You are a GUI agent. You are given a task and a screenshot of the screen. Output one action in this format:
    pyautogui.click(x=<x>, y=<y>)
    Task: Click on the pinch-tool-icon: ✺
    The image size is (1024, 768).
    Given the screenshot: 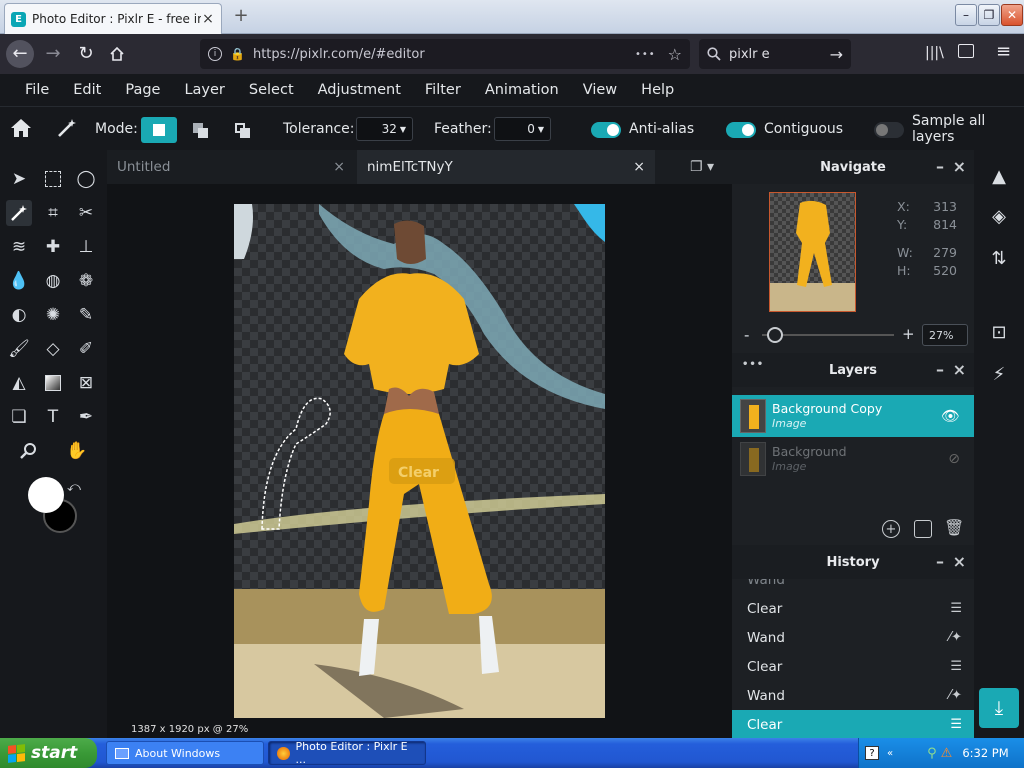 What is the action you would take?
    pyautogui.click(x=53, y=315)
    